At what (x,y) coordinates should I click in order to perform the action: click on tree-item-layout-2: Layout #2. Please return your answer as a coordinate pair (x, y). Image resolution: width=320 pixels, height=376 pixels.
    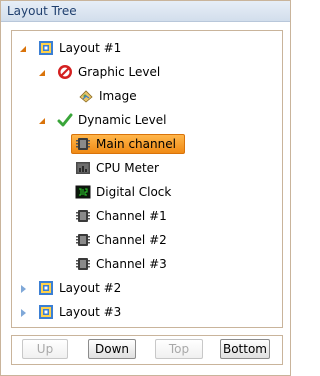
    Looking at the image, I should click on (79, 288).